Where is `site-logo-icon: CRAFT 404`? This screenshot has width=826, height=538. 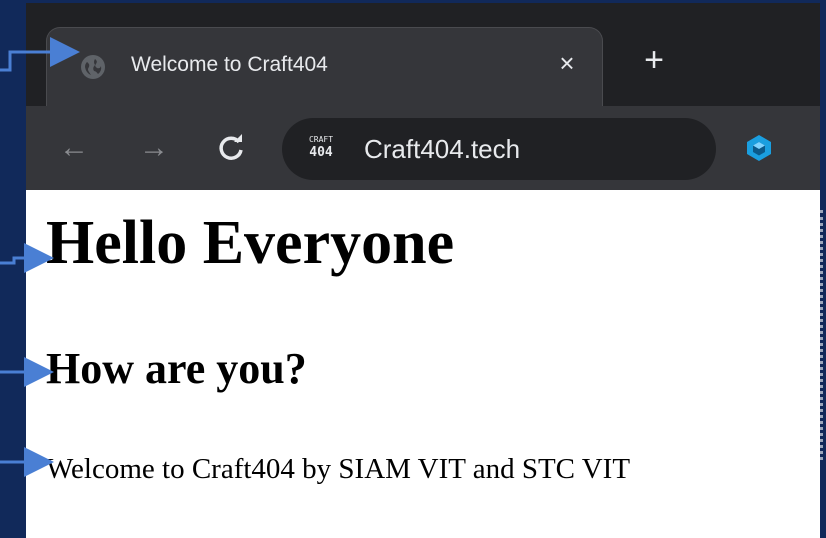
site-logo-icon: CRAFT 404 is located at coordinates (321, 147).